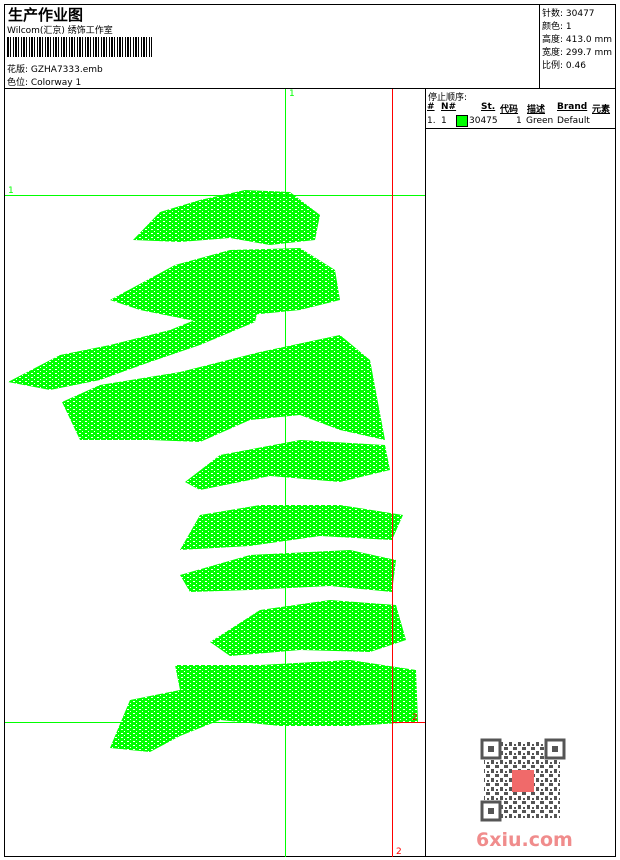 This screenshot has width=620, height=860. I want to click on guide-h-green-bottom, so click(215, 722).